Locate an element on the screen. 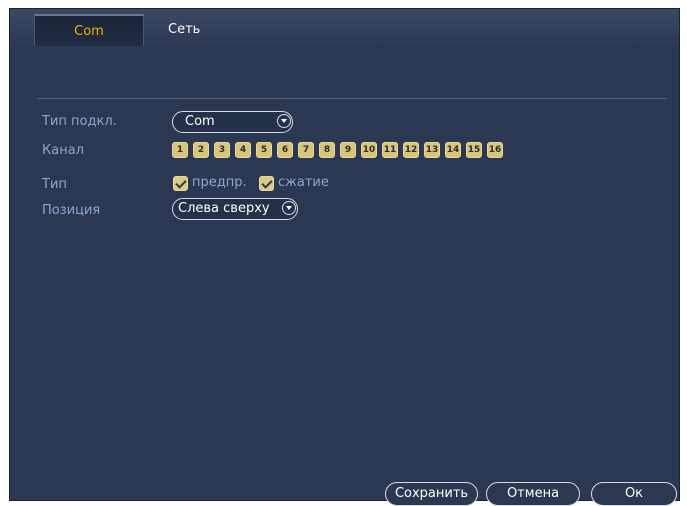 The width and height of the screenshot is (687, 506). channel-toggle-15: 15 is located at coordinates (474, 150).